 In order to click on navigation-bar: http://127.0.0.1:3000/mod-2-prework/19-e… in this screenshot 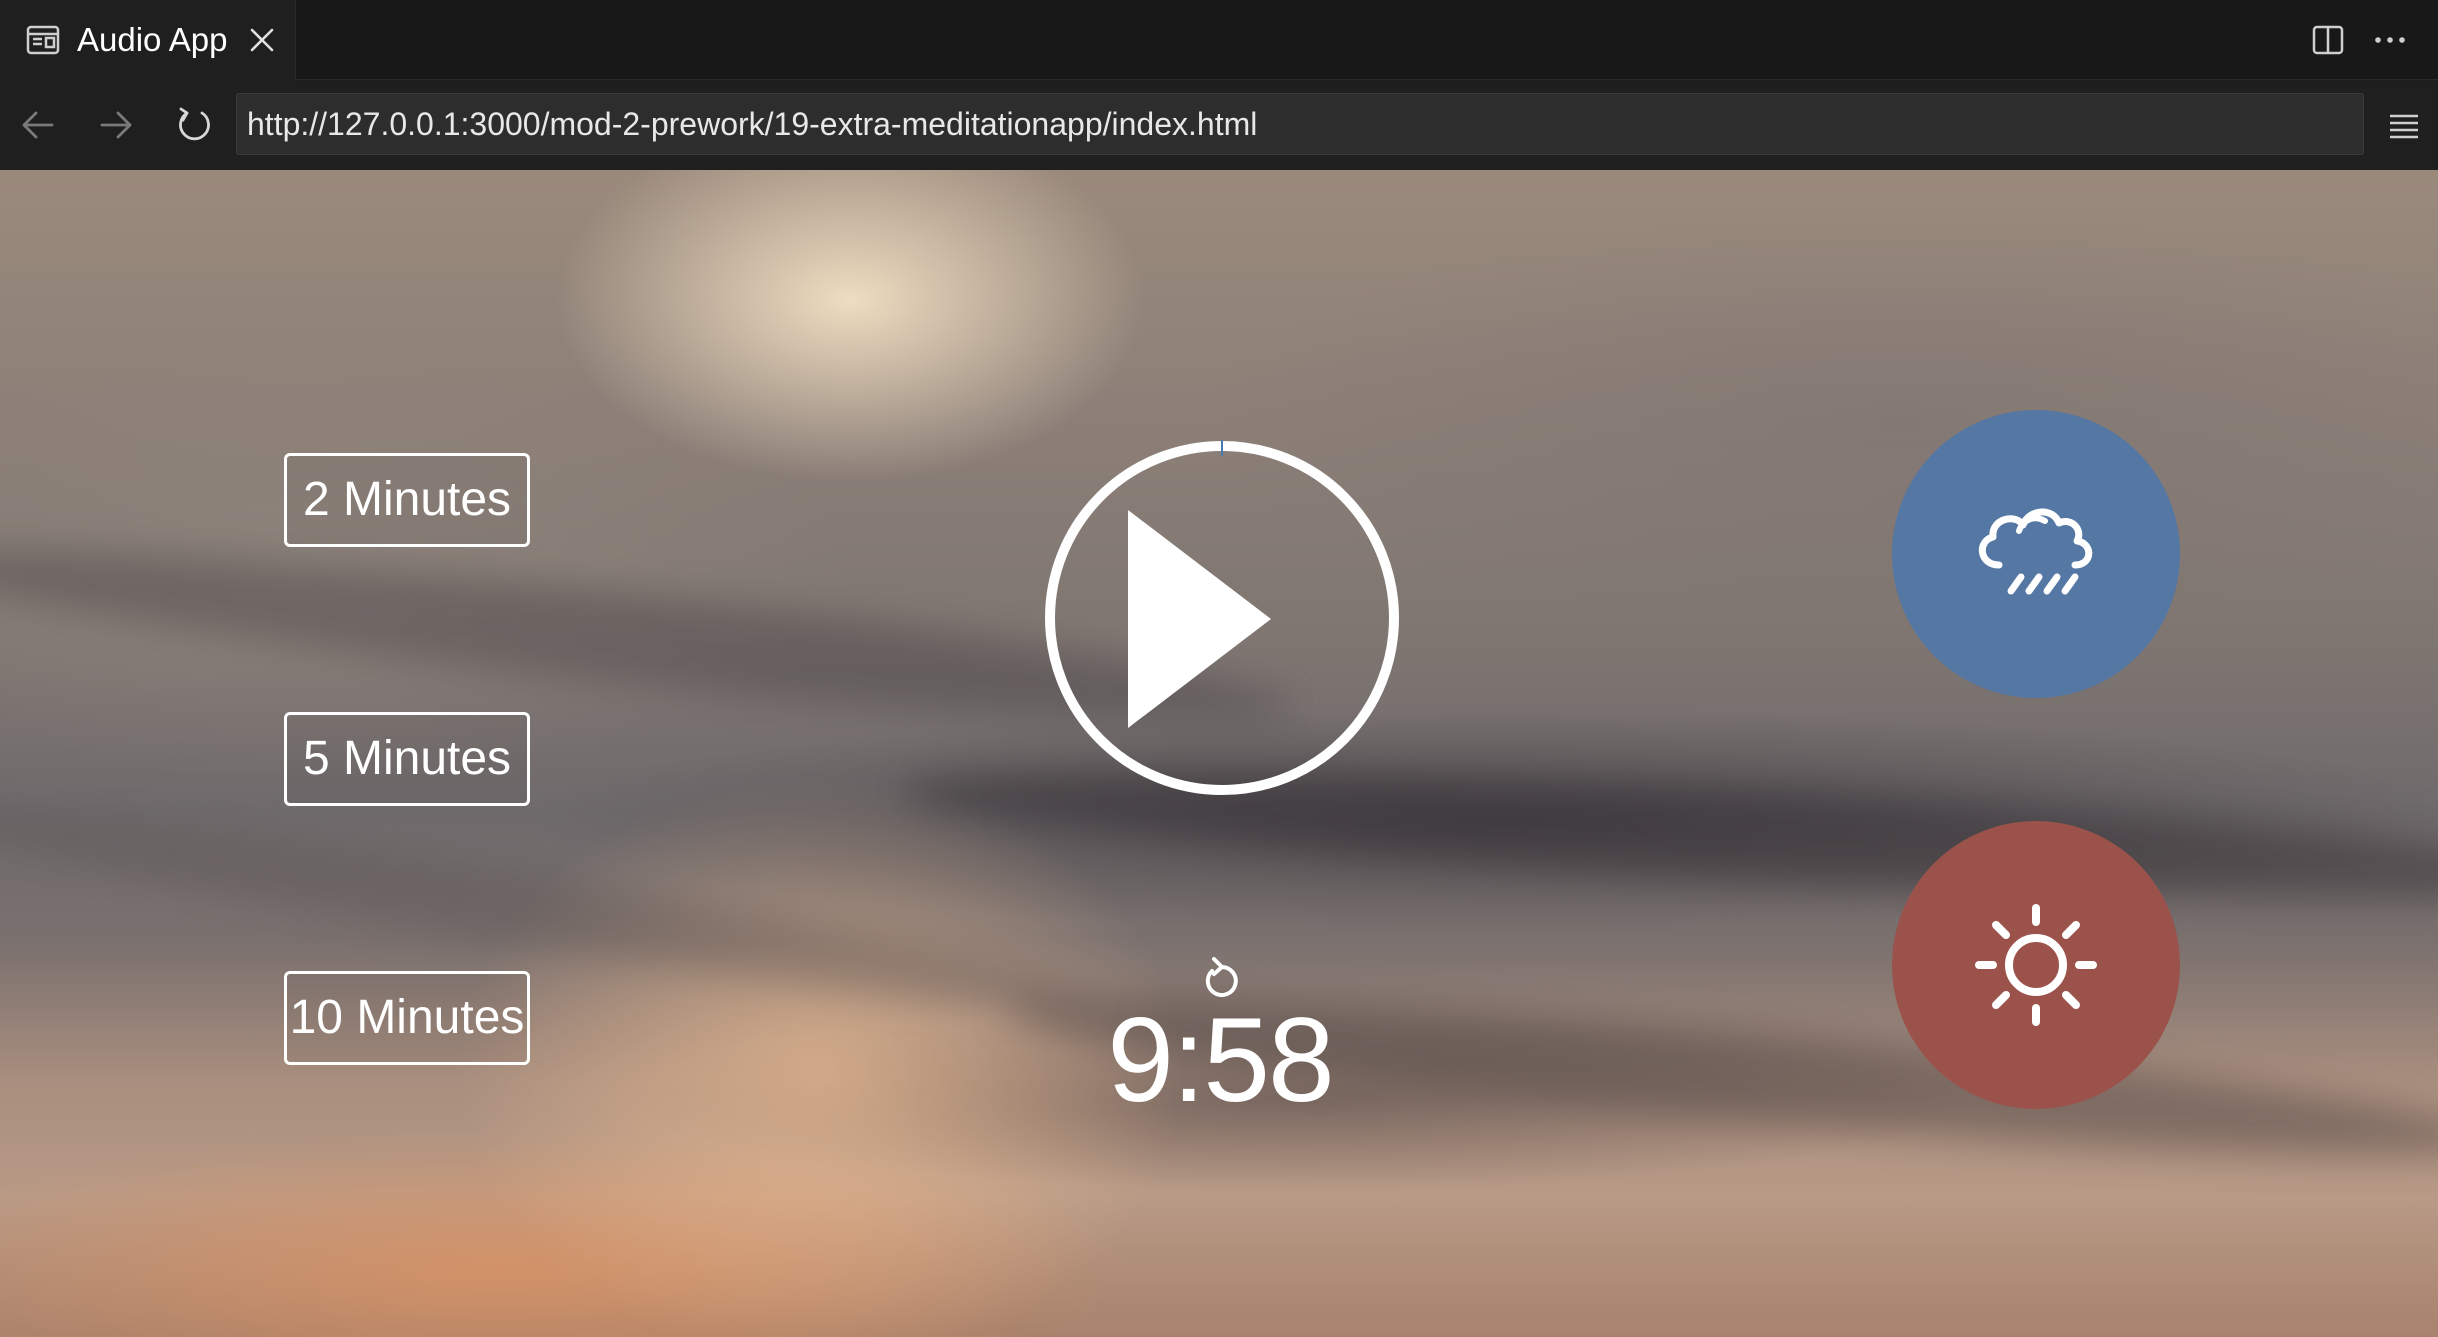, I will do `click(1219, 125)`.